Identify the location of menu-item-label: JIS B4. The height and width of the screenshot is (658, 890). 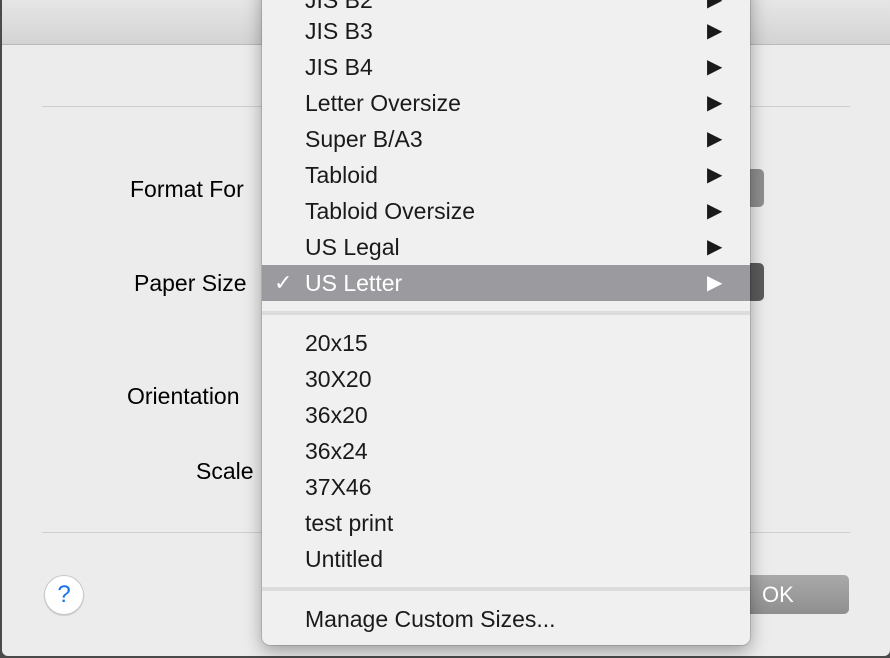
(339, 67).